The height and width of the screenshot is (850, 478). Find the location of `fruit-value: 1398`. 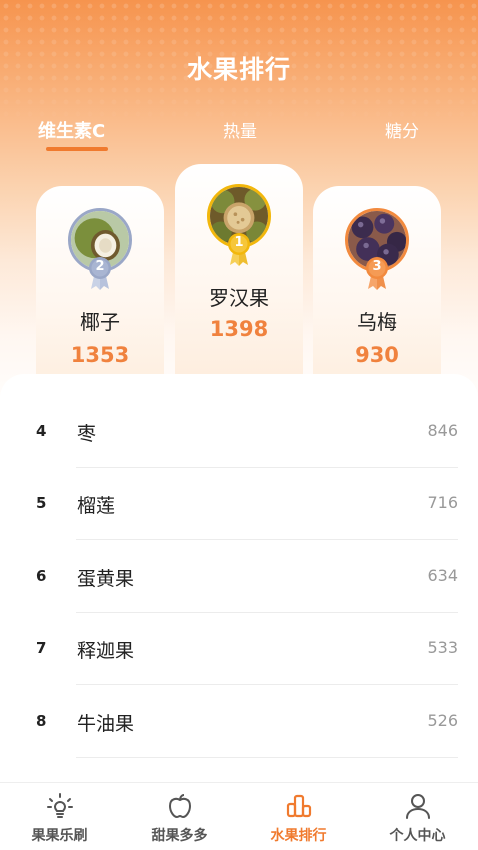

fruit-value: 1398 is located at coordinates (239, 329).